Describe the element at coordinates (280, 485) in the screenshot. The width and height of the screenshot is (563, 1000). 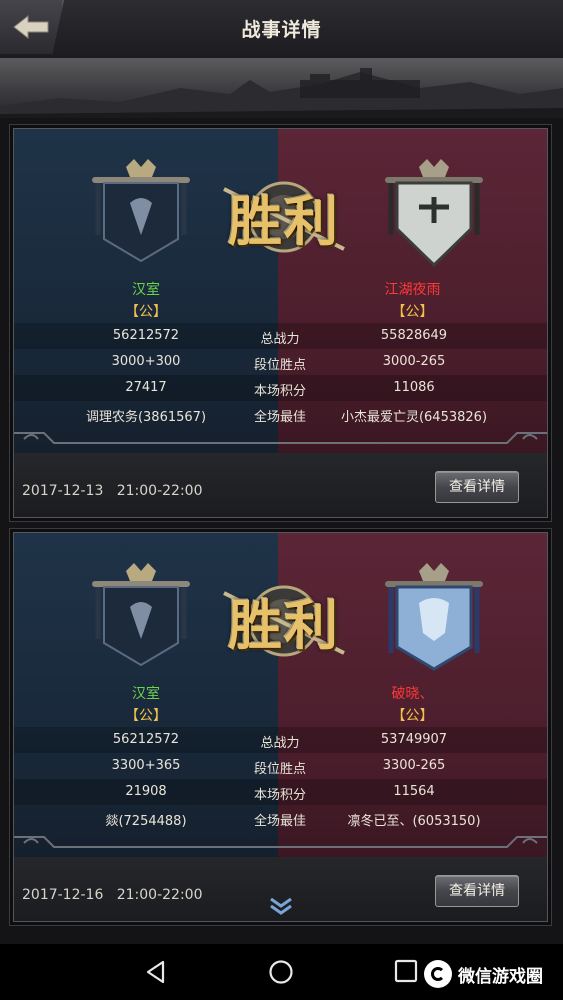
I see `card-footer: 2017-12-13 21:00-22:00 查看详情` at that location.